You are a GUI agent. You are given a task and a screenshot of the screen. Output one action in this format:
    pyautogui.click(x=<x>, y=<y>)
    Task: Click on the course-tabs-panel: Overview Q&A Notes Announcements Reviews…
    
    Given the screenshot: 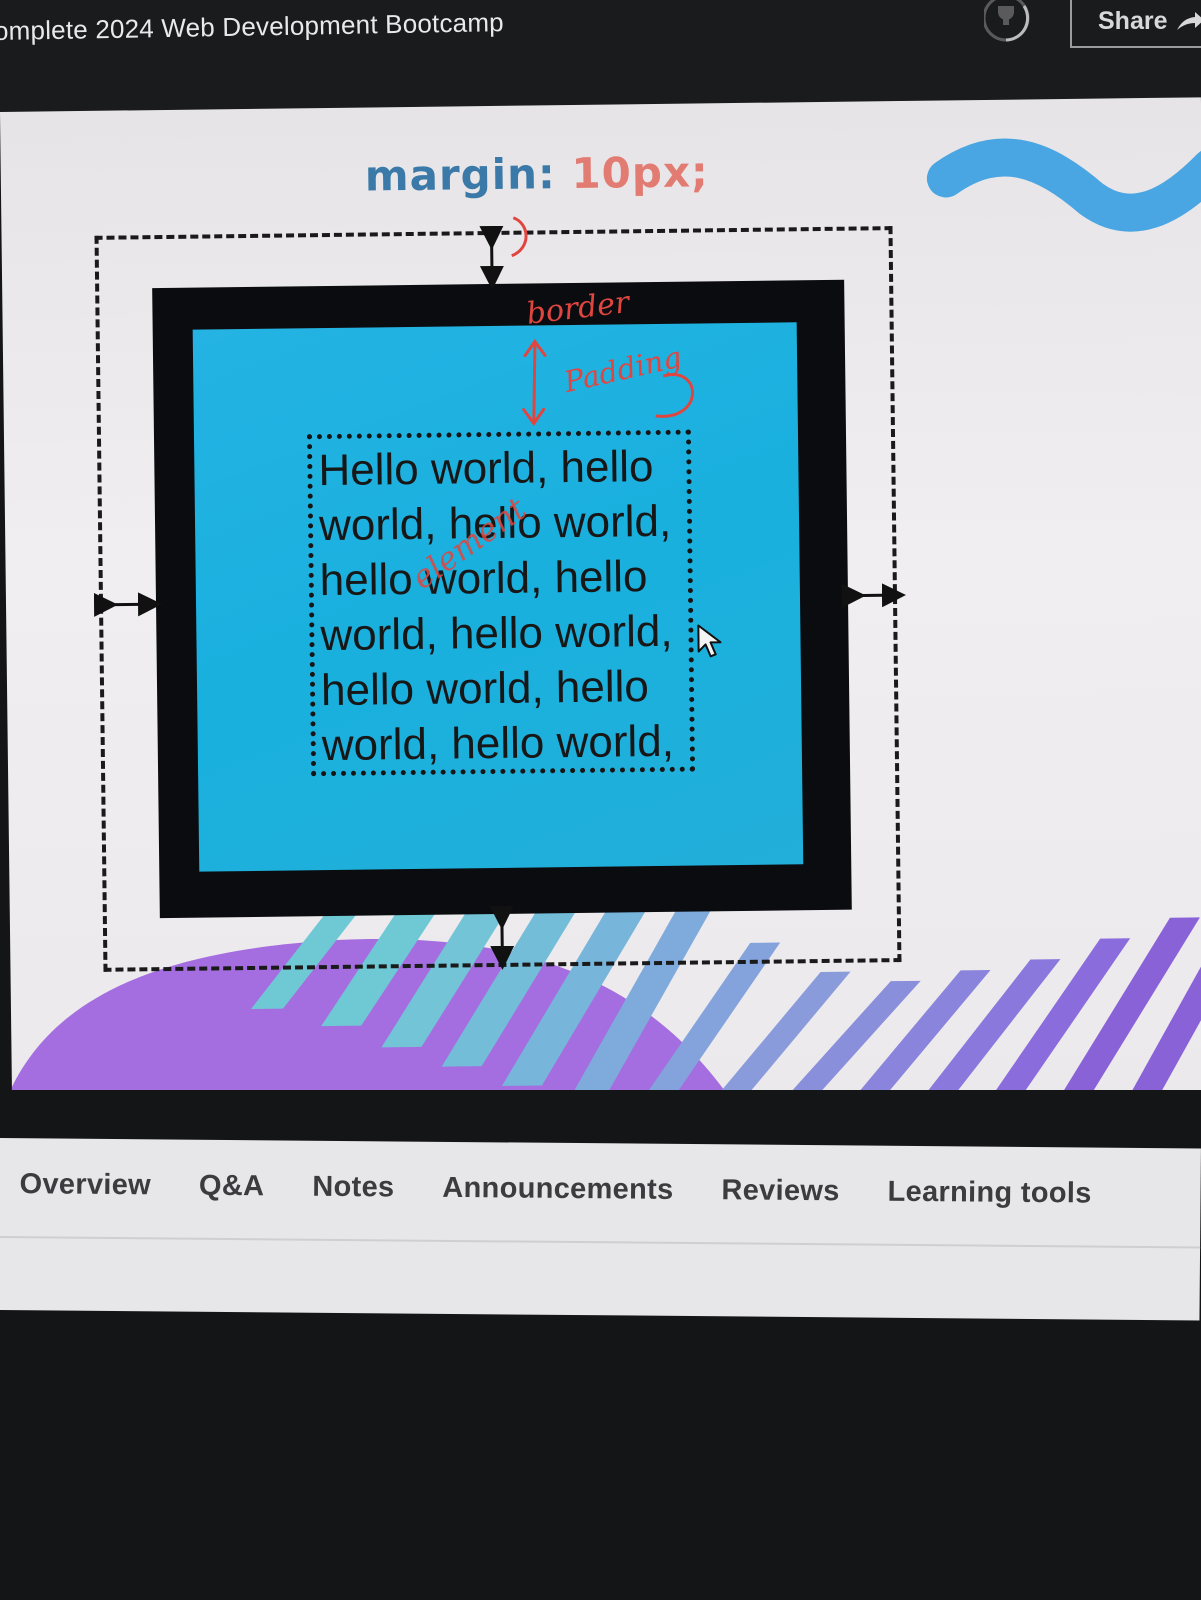 What is the action you would take?
    pyautogui.click(x=600, y=1229)
    